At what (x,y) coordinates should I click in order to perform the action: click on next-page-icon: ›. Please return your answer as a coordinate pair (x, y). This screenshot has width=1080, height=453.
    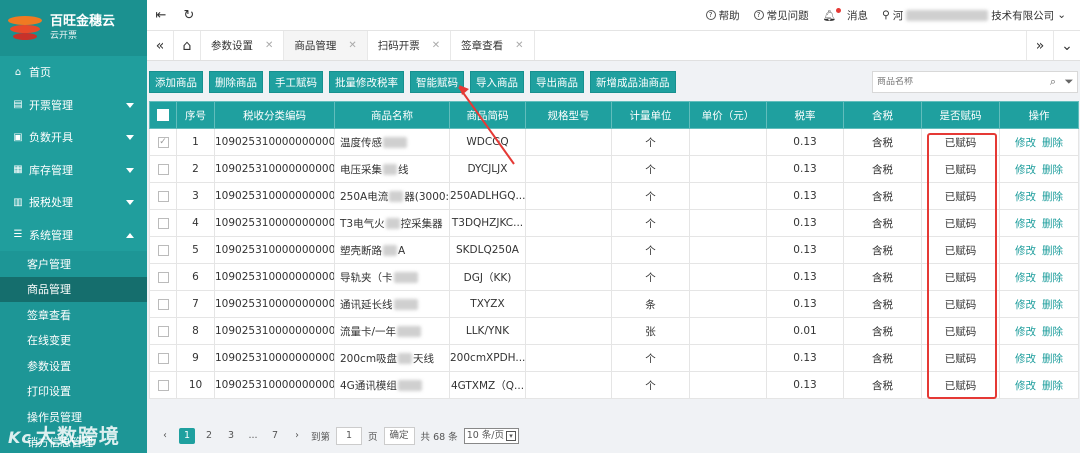
    Looking at the image, I should click on (297, 436).